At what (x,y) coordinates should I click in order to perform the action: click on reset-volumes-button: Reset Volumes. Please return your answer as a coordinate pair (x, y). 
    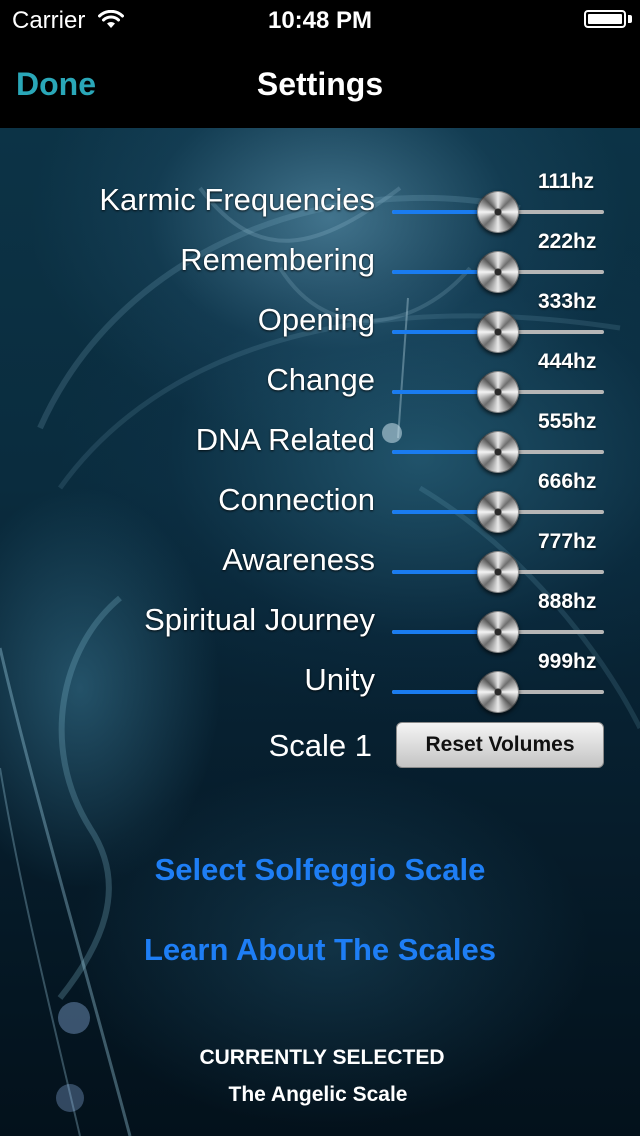
    Looking at the image, I should click on (500, 745).